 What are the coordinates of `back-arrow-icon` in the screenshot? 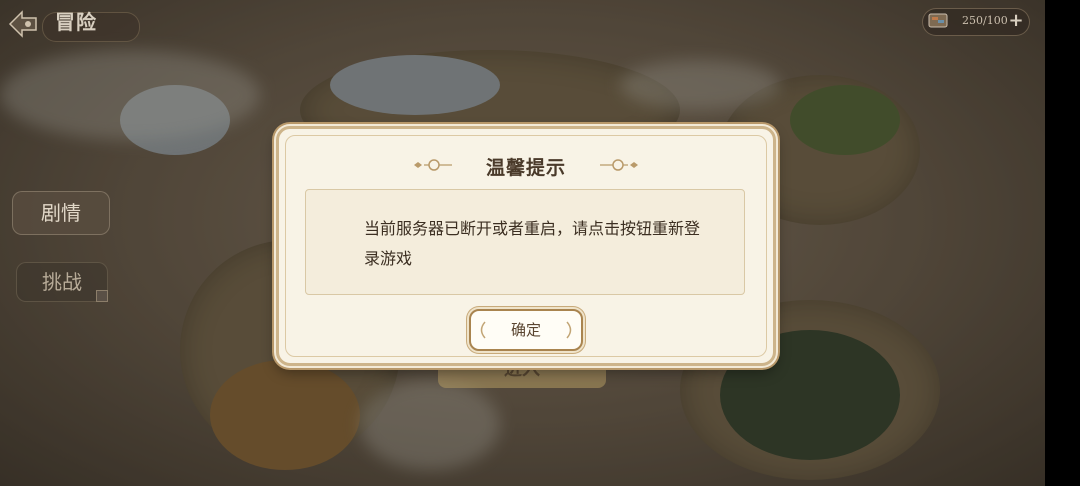 It's located at (24, 24).